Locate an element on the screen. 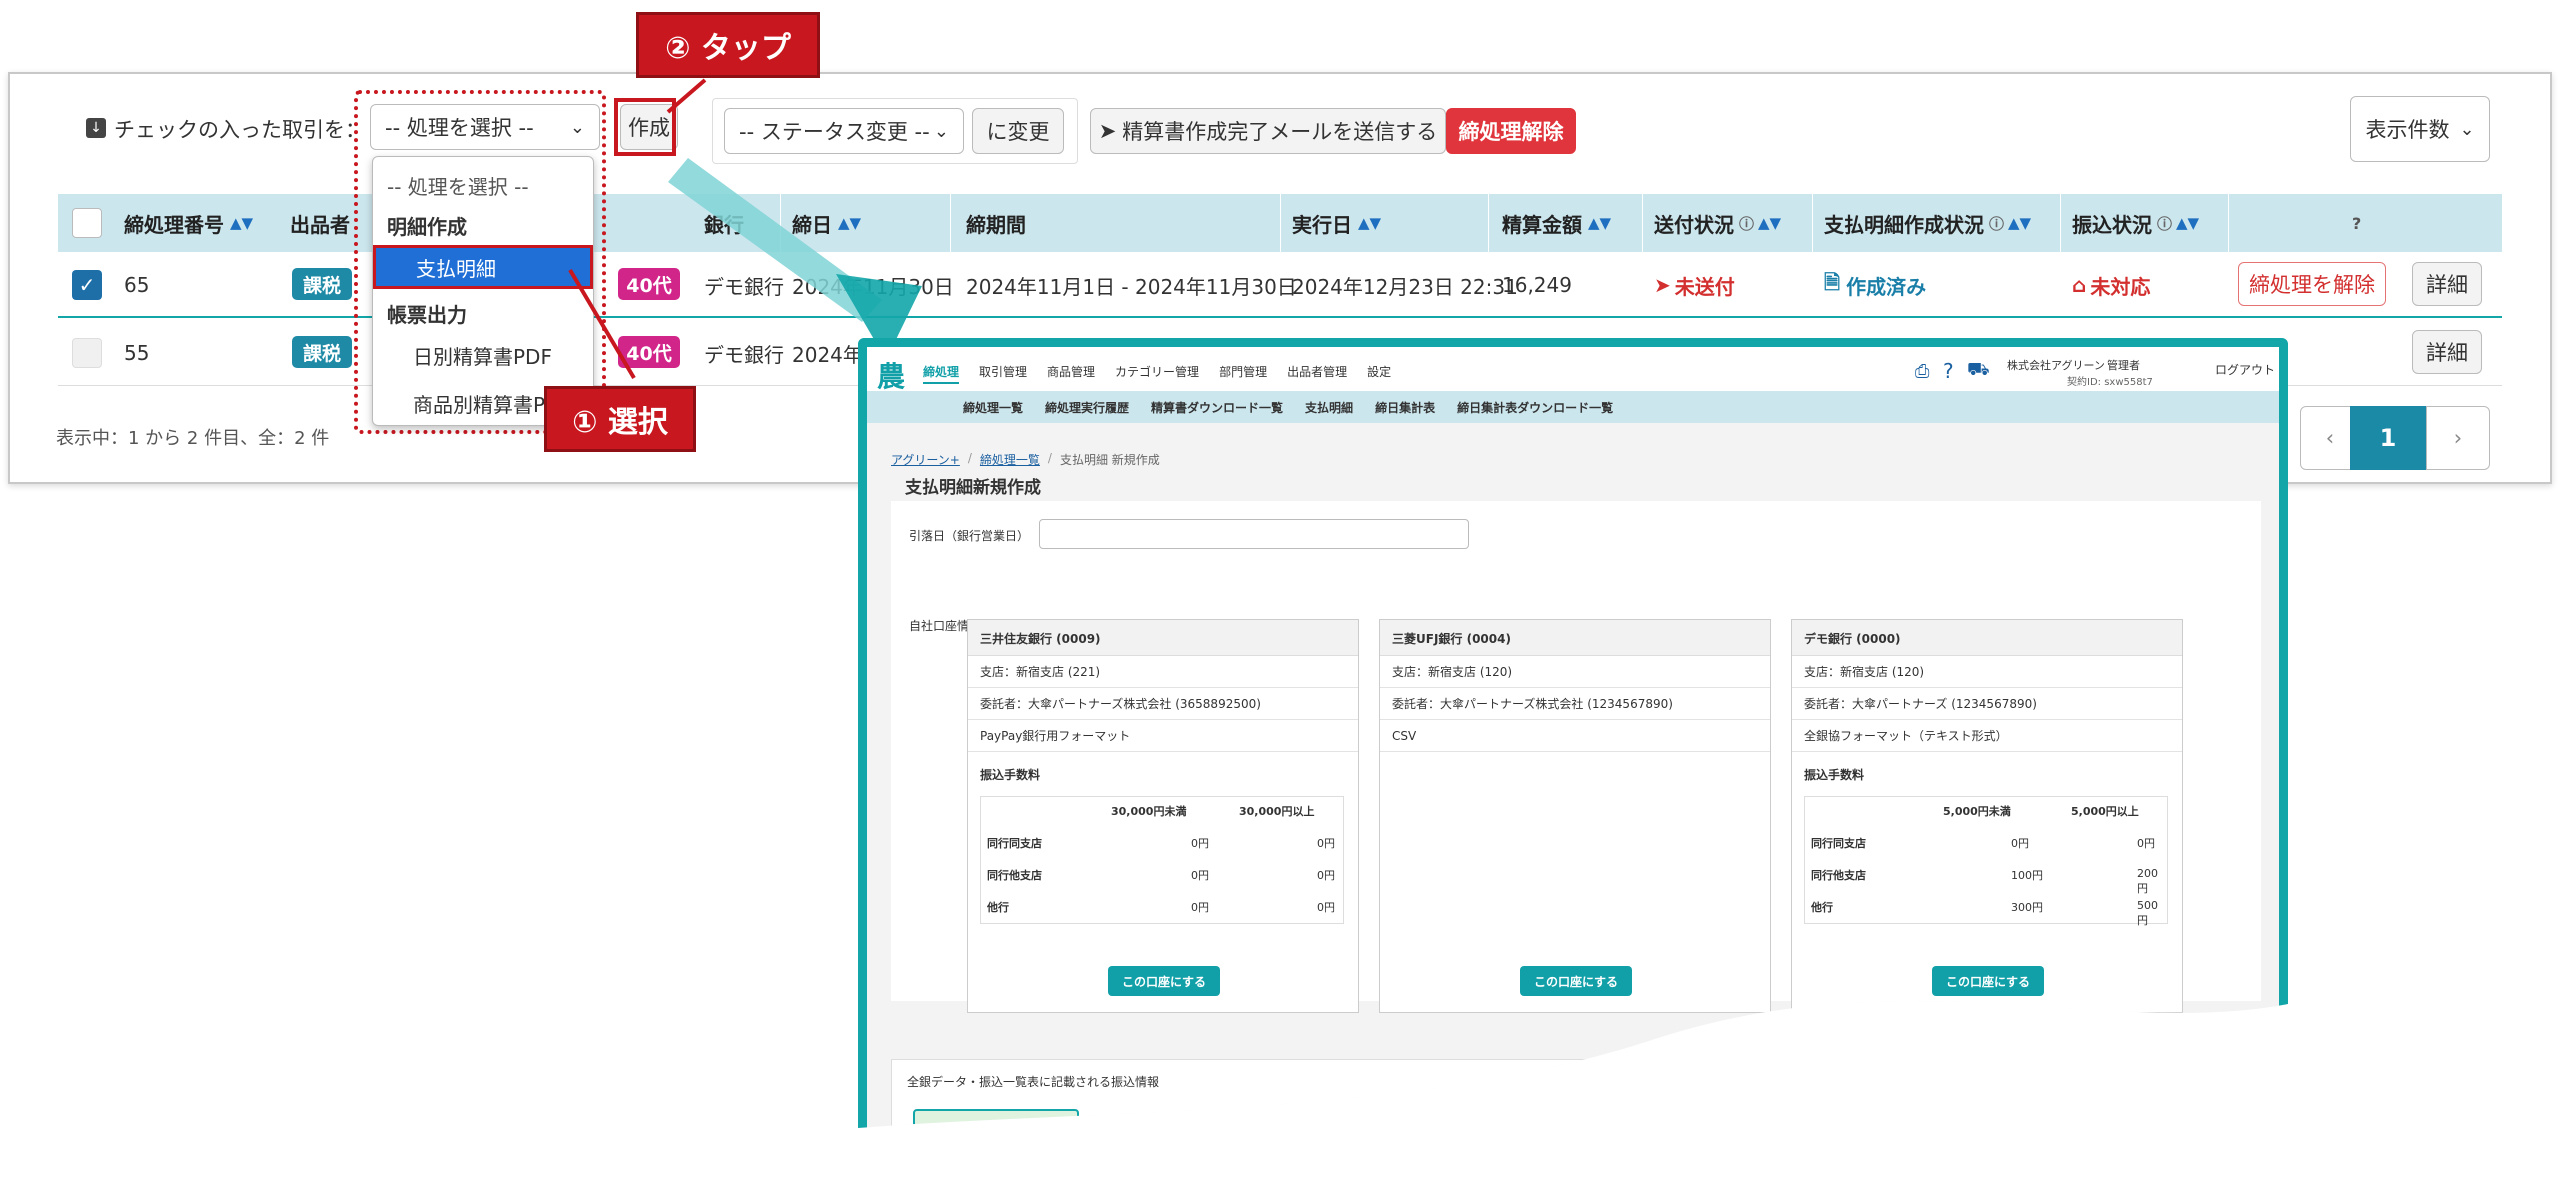 The width and height of the screenshot is (2560, 1183). withdraw-date-label: 引落日（銀行営業日） is located at coordinates (969, 536).